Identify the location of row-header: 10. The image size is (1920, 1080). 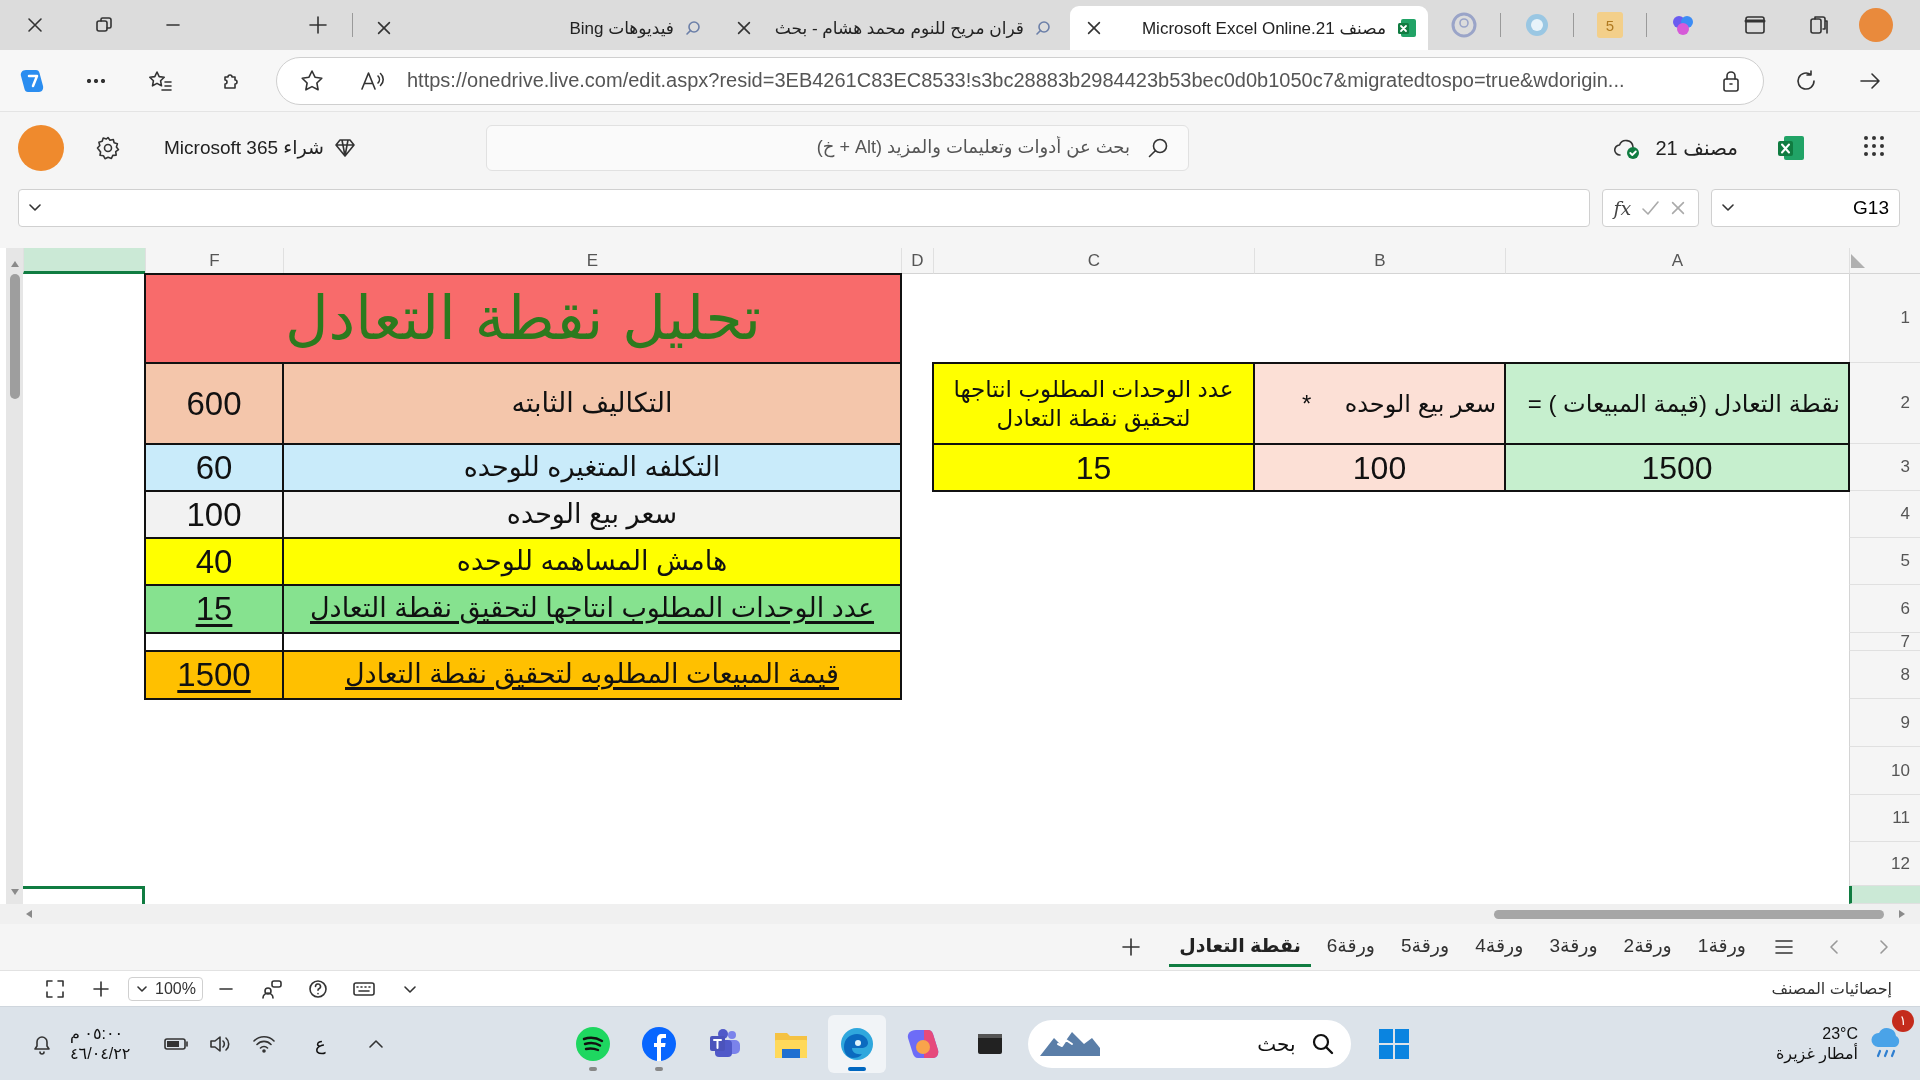
(1884, 771).